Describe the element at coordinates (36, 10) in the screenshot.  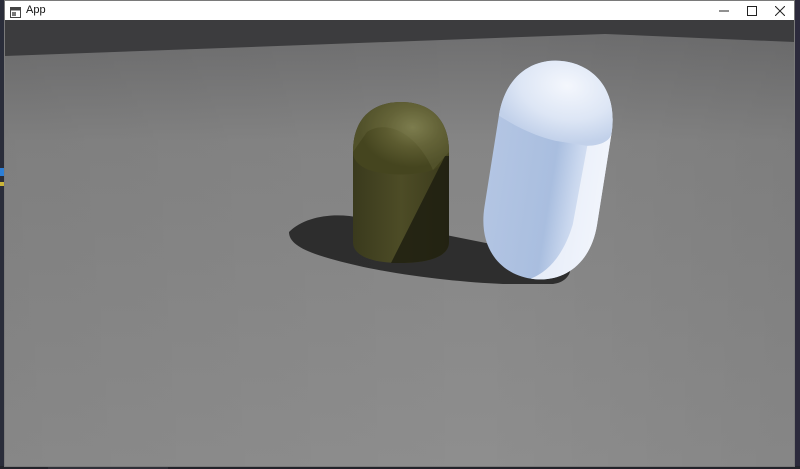
I see `window-title: App` at that location.